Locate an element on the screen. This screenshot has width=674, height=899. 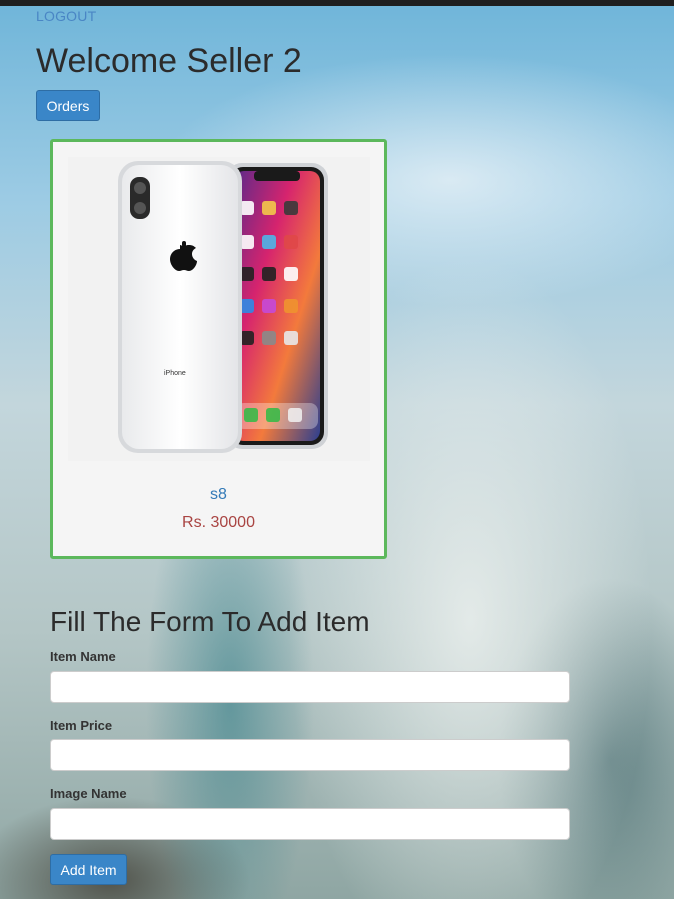
product-price: Rs. 30000 is located at coordinates (218, 522).